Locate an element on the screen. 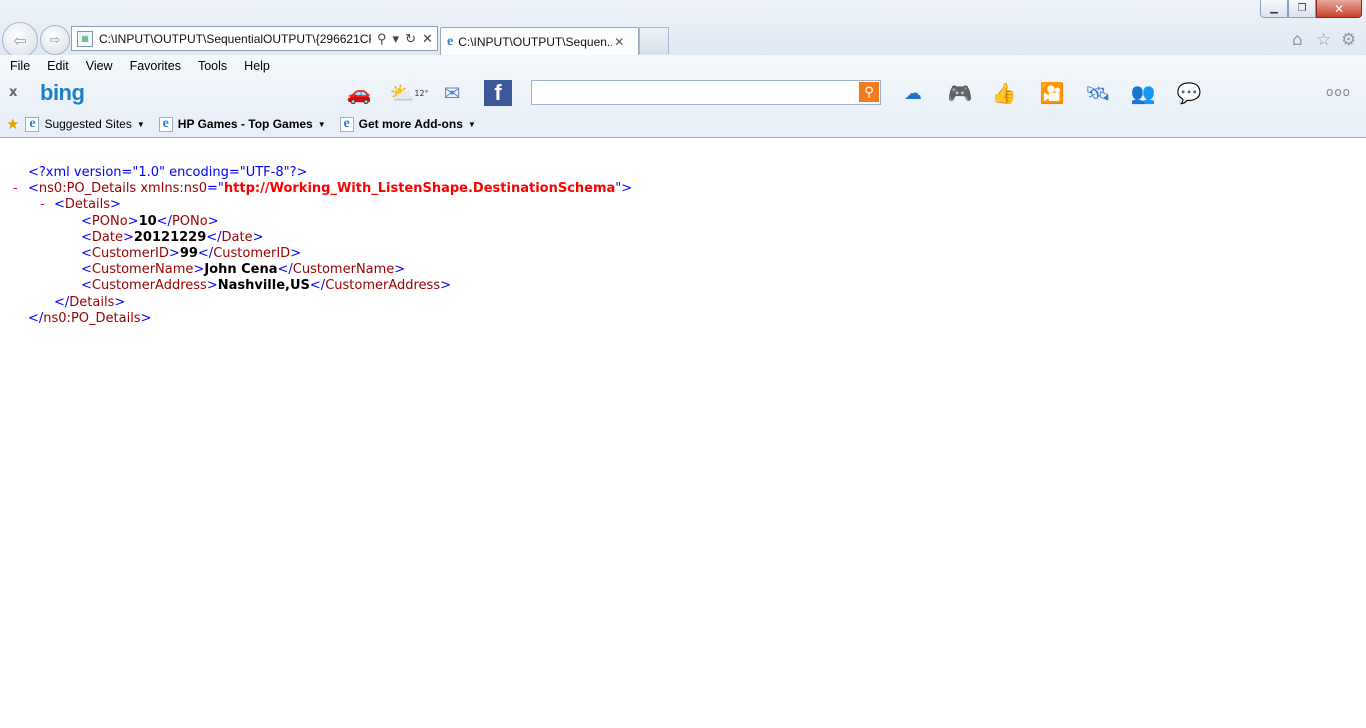  favorites-star-icon: ☆ is located at coordinates (1323, 40).